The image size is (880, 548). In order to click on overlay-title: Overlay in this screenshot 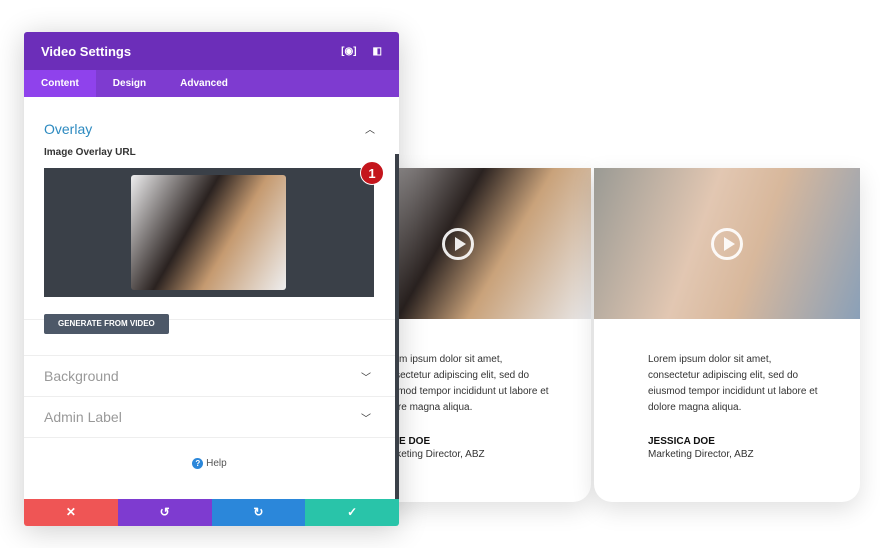, I will do `click(68, 129)`.